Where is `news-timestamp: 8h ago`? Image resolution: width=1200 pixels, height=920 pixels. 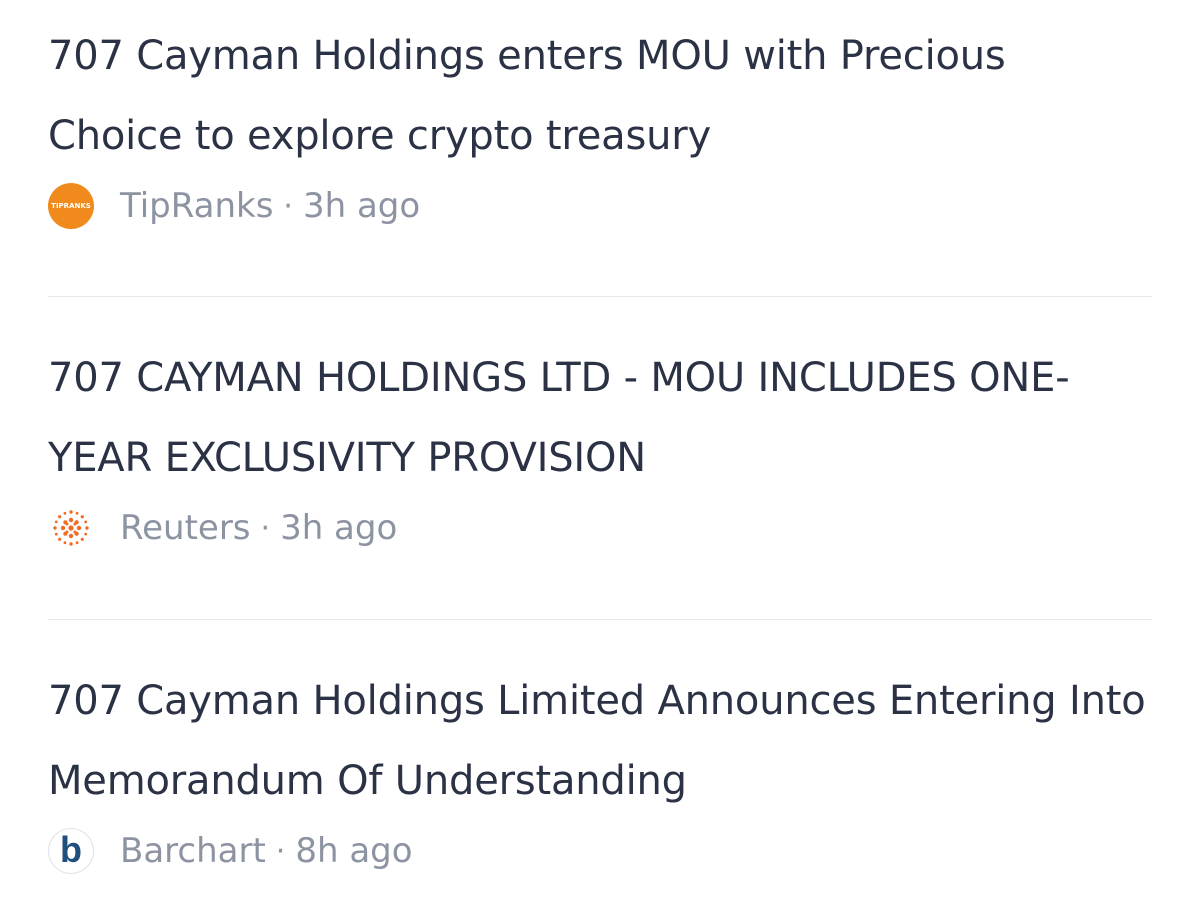
news-timestamp: 8h ago is located at coordinates (354, 851).